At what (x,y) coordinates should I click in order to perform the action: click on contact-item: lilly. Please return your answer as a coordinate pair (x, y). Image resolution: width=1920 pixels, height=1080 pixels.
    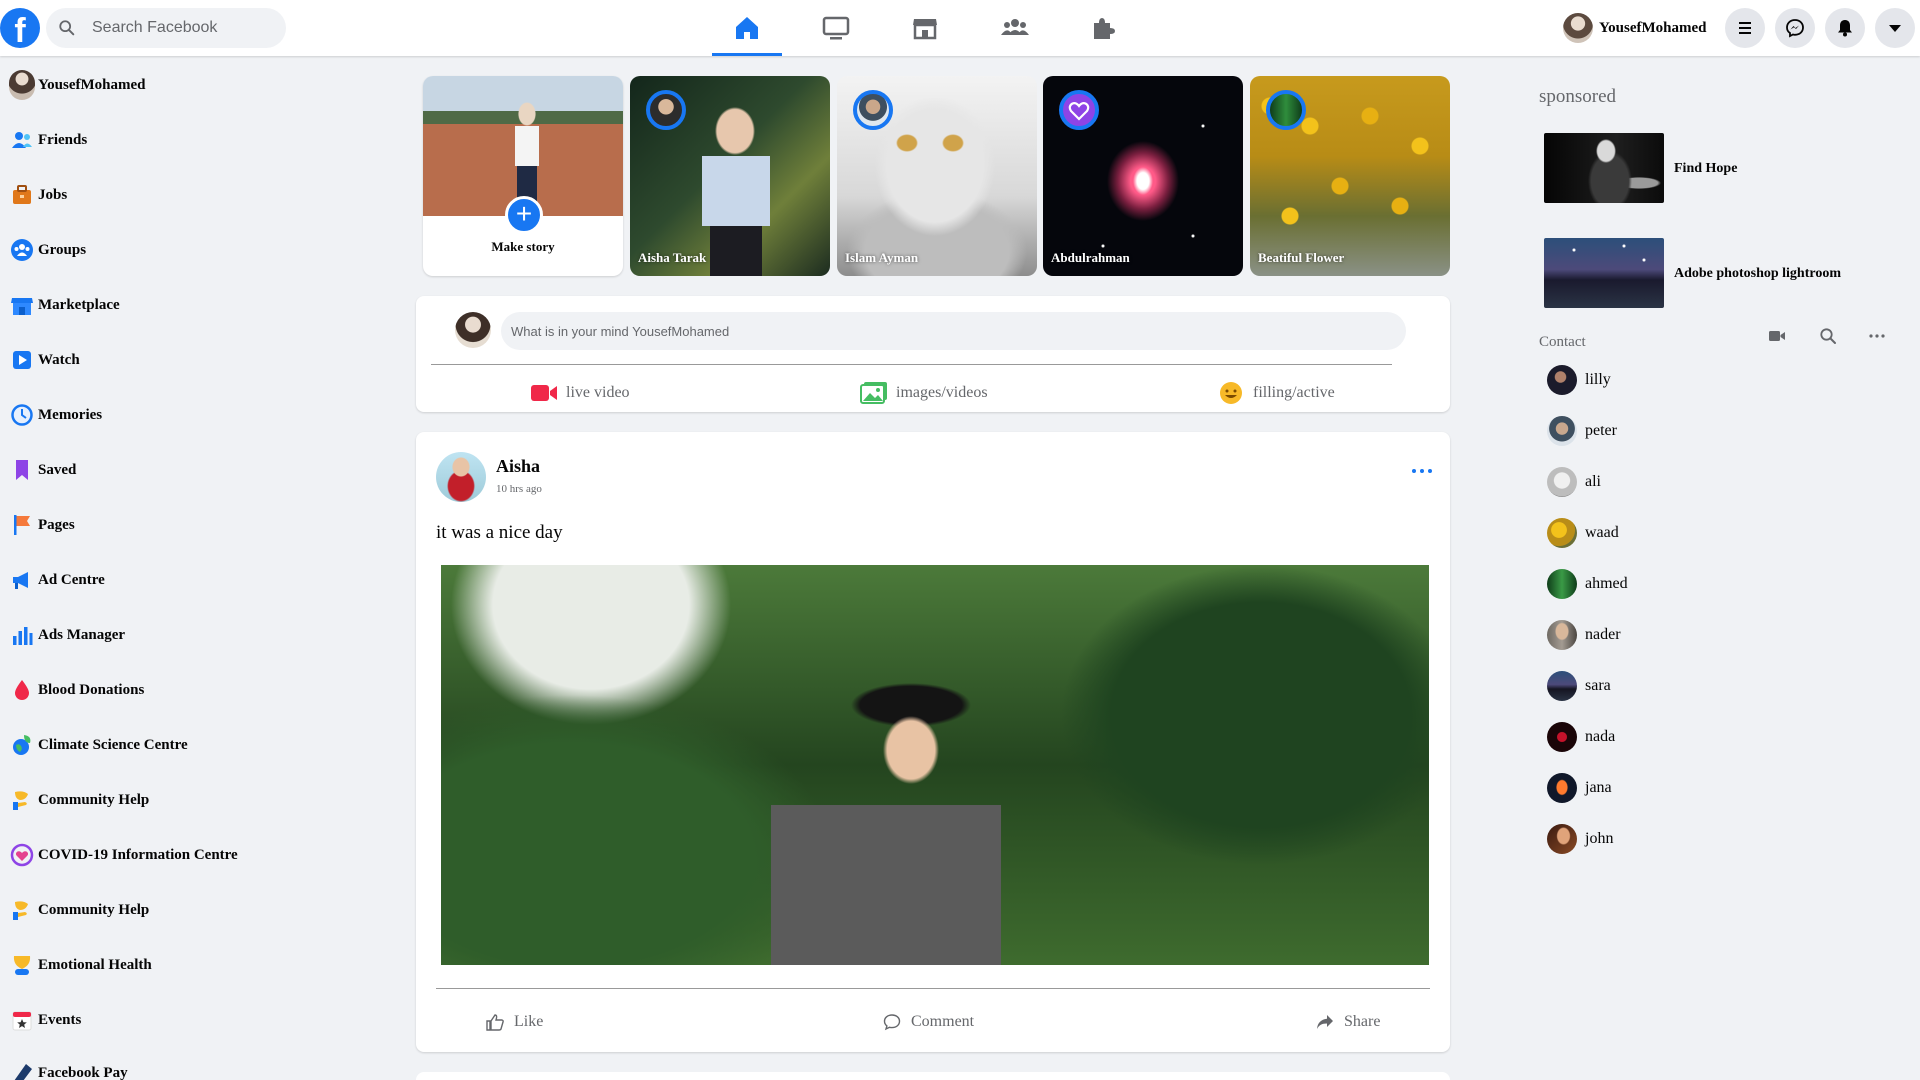
    Looking at the image, I should click on (1579, 380).